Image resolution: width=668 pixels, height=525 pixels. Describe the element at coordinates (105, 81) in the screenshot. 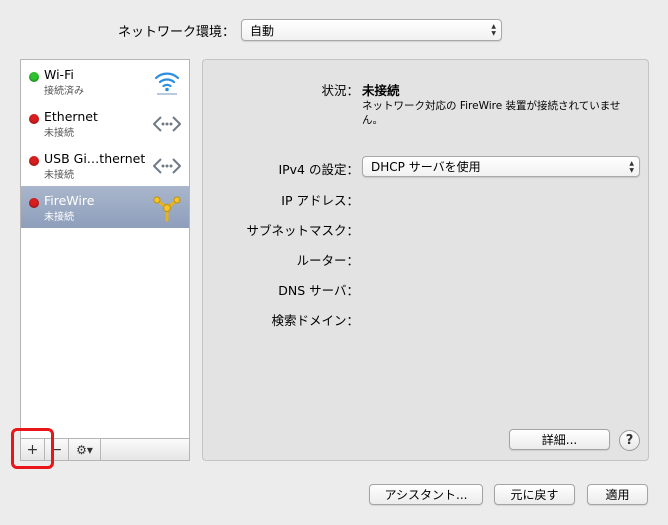

I see `service-item-wifi: Wi-Fi 接続済み` at that location.